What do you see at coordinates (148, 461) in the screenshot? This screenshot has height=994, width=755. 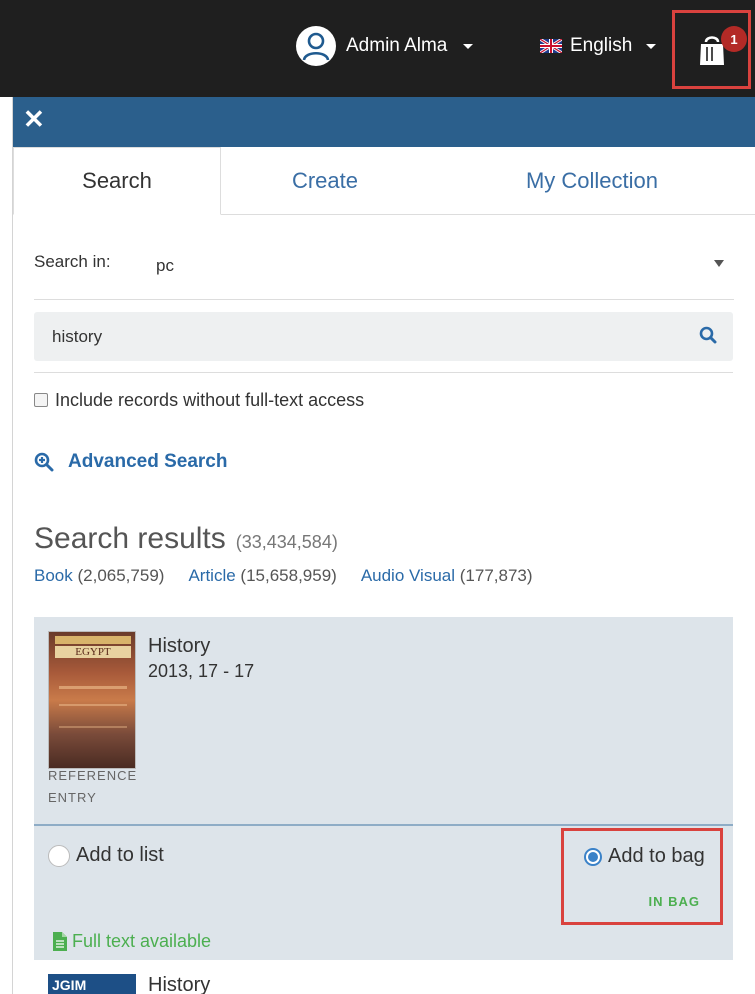 I see `advanced-search-label: Advanced Search` at bounding box center [148, 461].